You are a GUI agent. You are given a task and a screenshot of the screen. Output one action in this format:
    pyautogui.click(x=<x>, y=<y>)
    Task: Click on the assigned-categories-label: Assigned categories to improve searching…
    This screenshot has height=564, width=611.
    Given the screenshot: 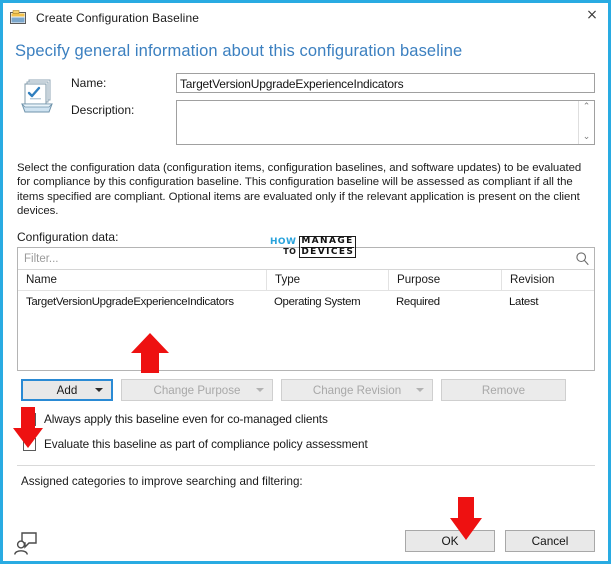 What is the action you would take?
    pyautogui.click(x=162, y=482)
    